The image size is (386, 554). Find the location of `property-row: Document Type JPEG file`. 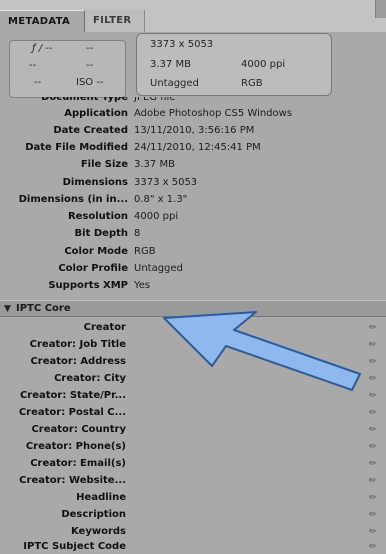

property-row: Document Type JPEG file is located at coordinates (193, 101).